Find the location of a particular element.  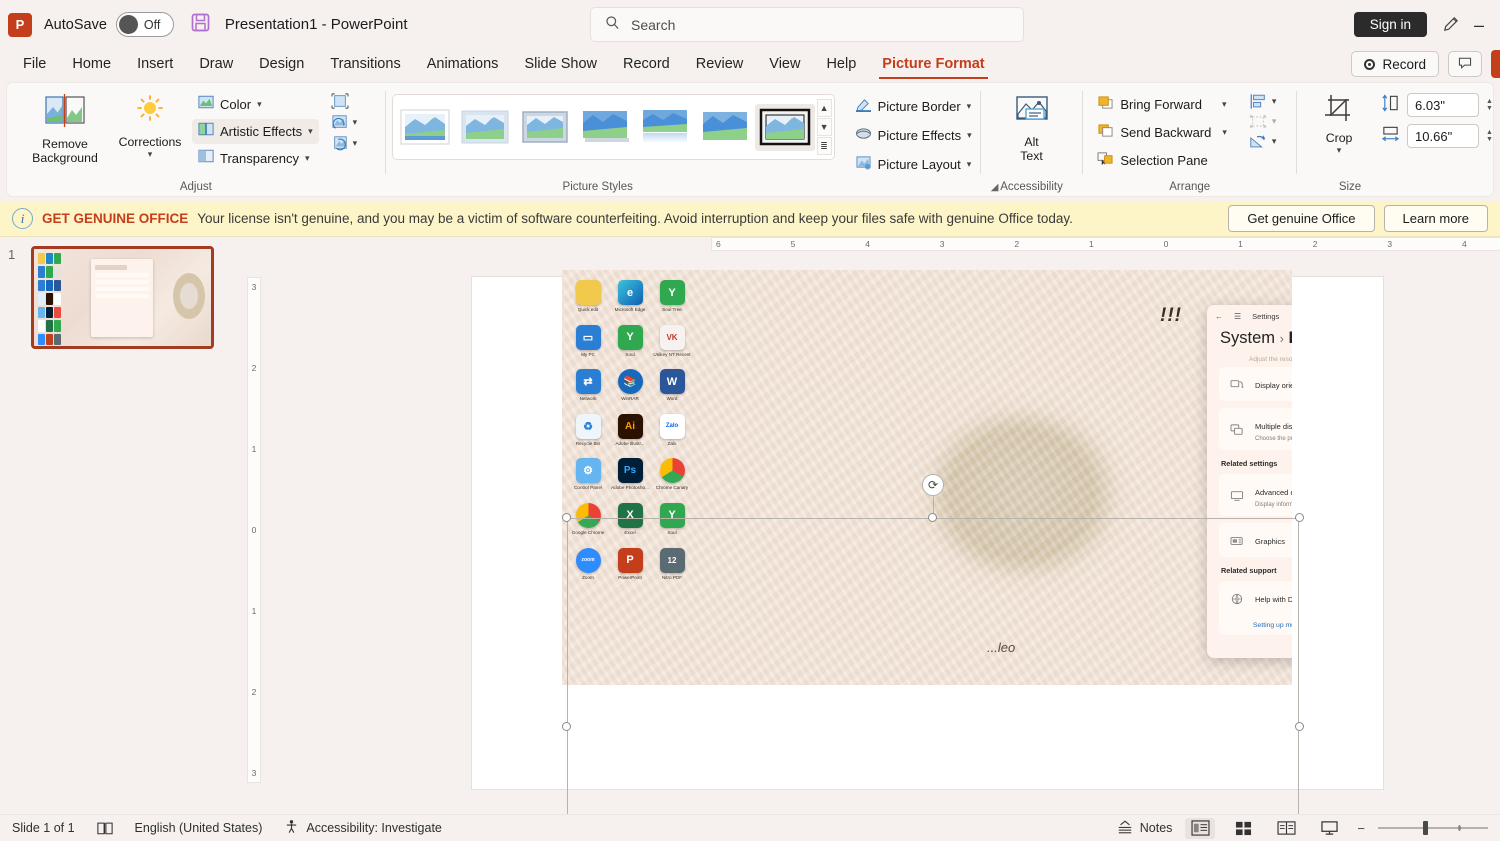

horizontal-ruler: 6 5 4 3 2 1 0 1 2 3 4 5 6 is located at coordinates (1105, 244).